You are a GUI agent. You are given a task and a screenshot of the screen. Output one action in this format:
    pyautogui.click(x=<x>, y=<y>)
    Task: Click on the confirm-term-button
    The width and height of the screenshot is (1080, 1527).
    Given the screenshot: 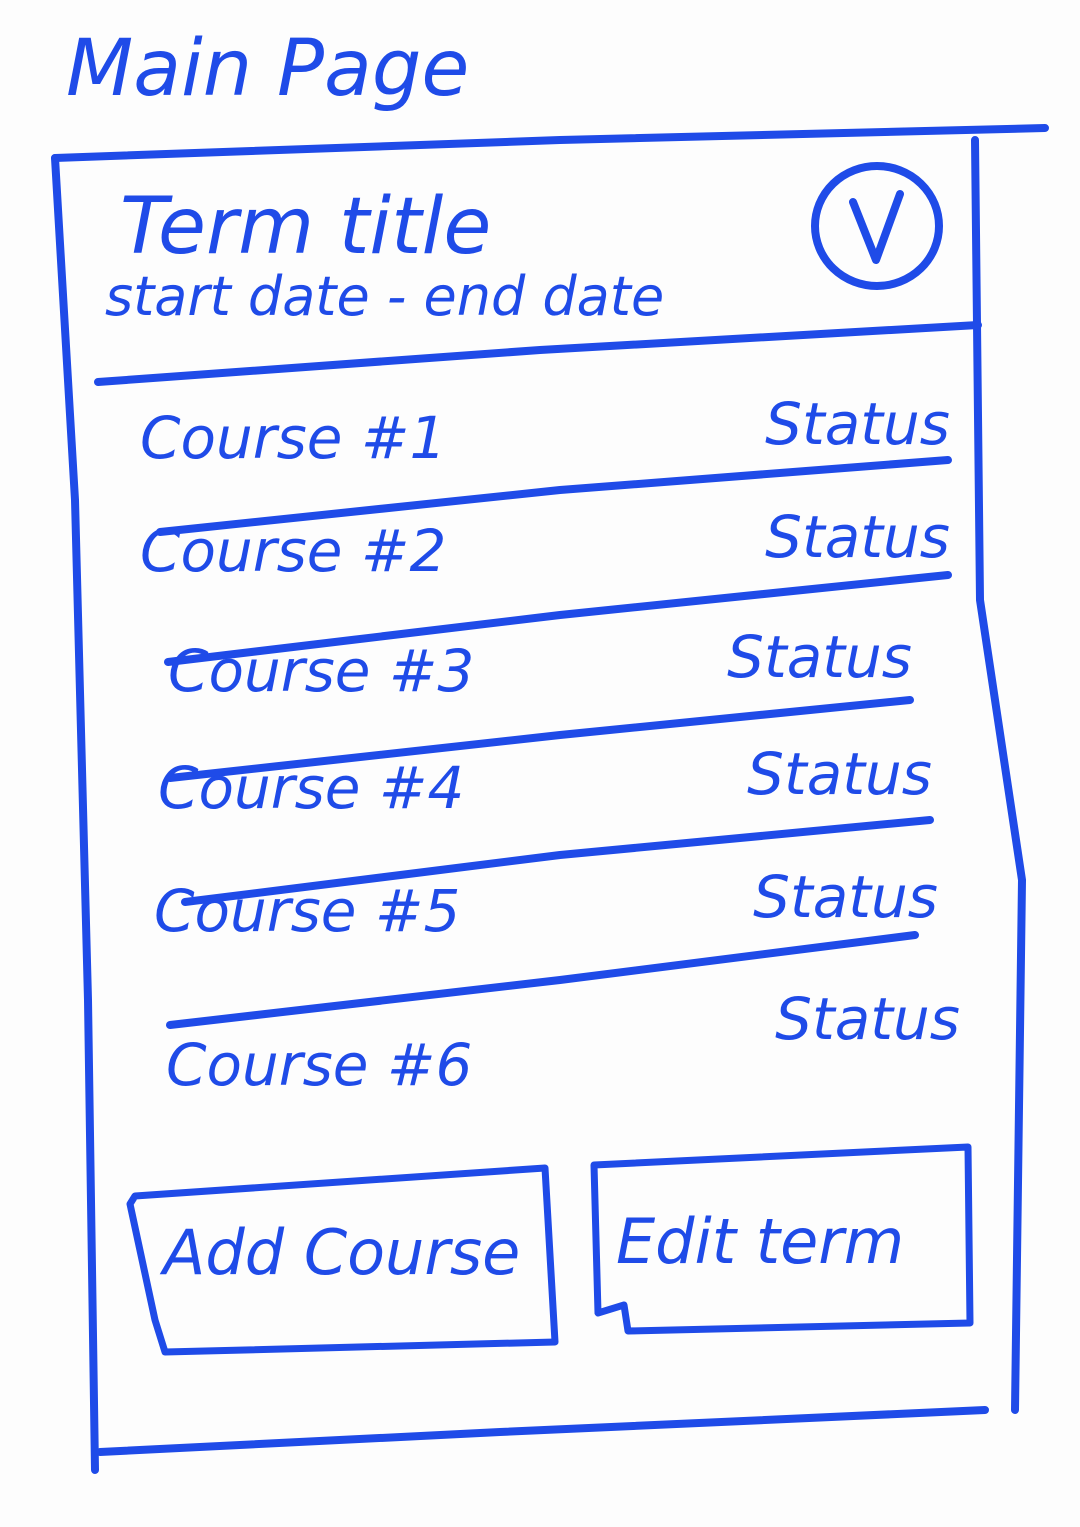 What is the action you would take?
    pyautogui.click(x=877, y=226)
    